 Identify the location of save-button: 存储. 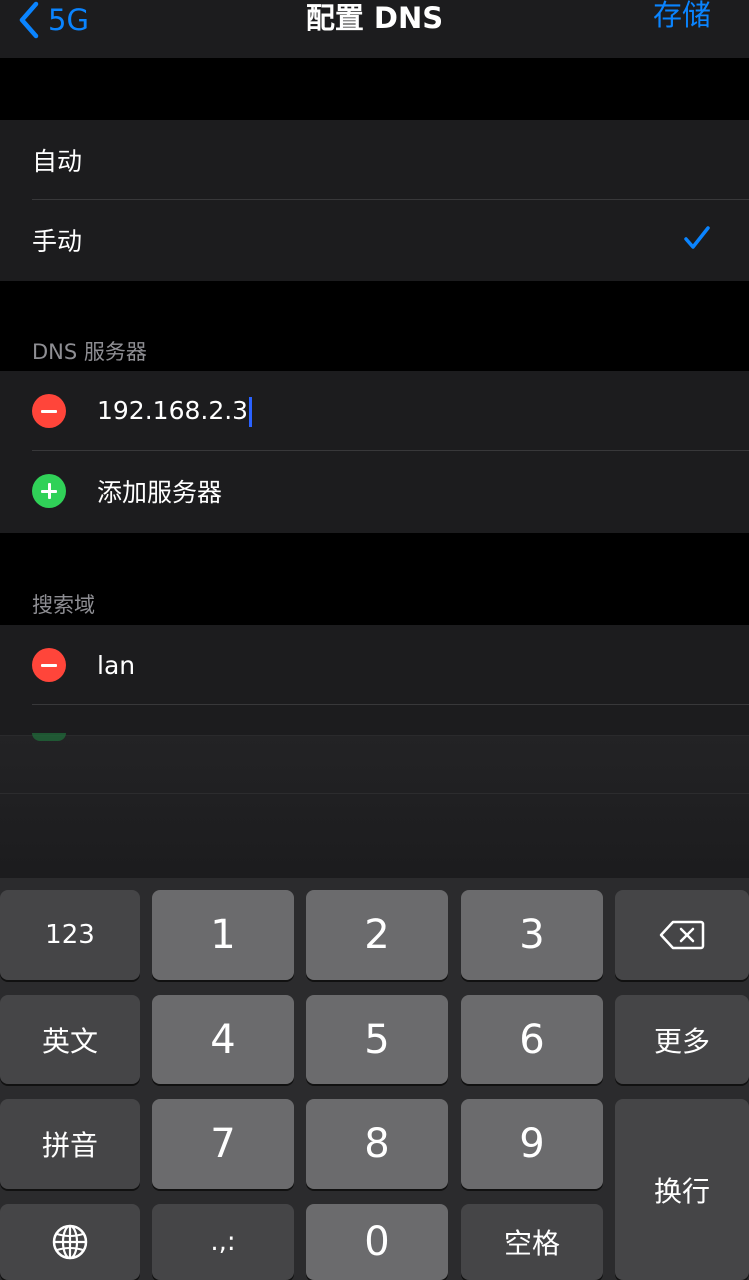
(682, 17).